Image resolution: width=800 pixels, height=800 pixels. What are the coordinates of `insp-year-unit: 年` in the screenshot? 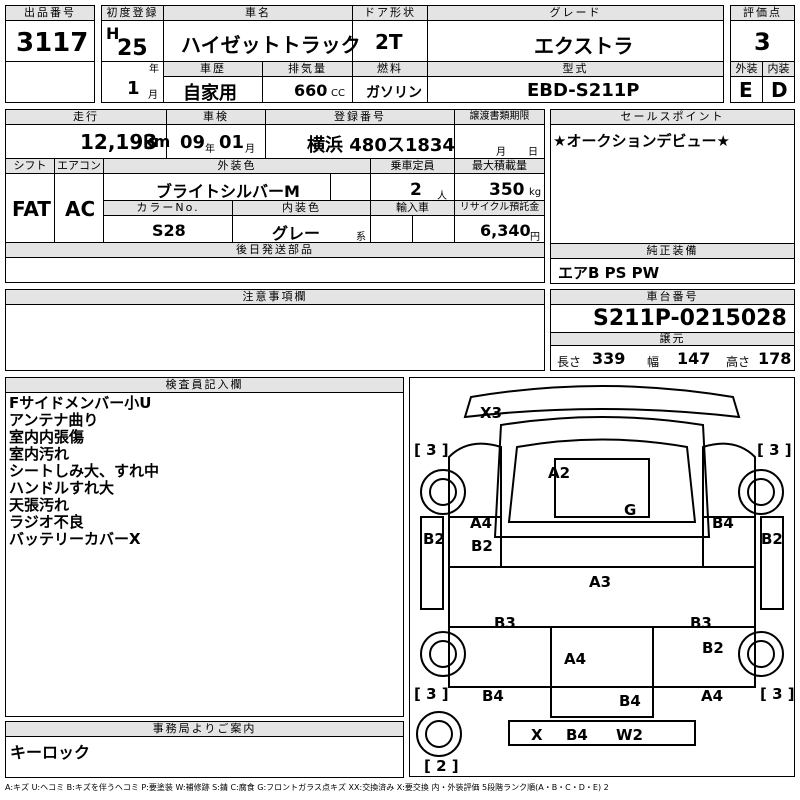 It's located at (210, 149).